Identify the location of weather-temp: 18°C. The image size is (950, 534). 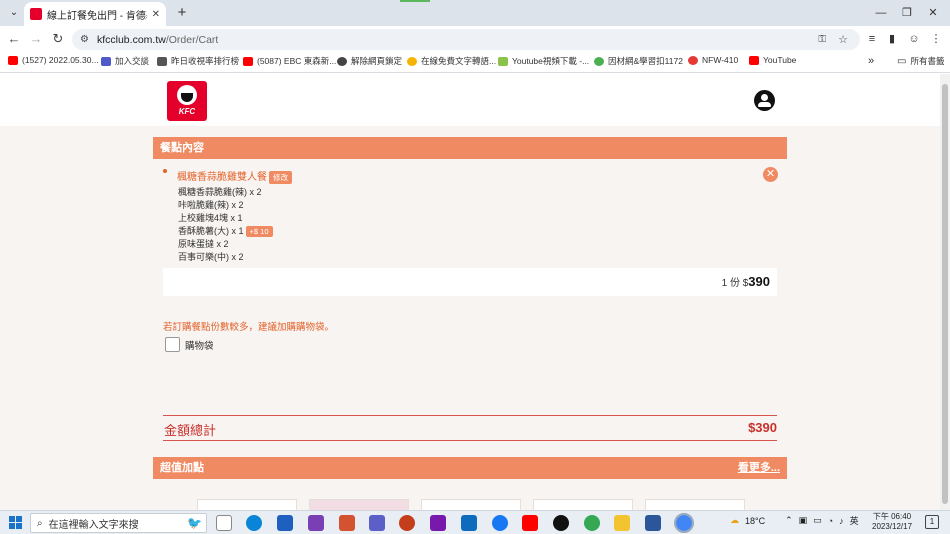
(755, 521).